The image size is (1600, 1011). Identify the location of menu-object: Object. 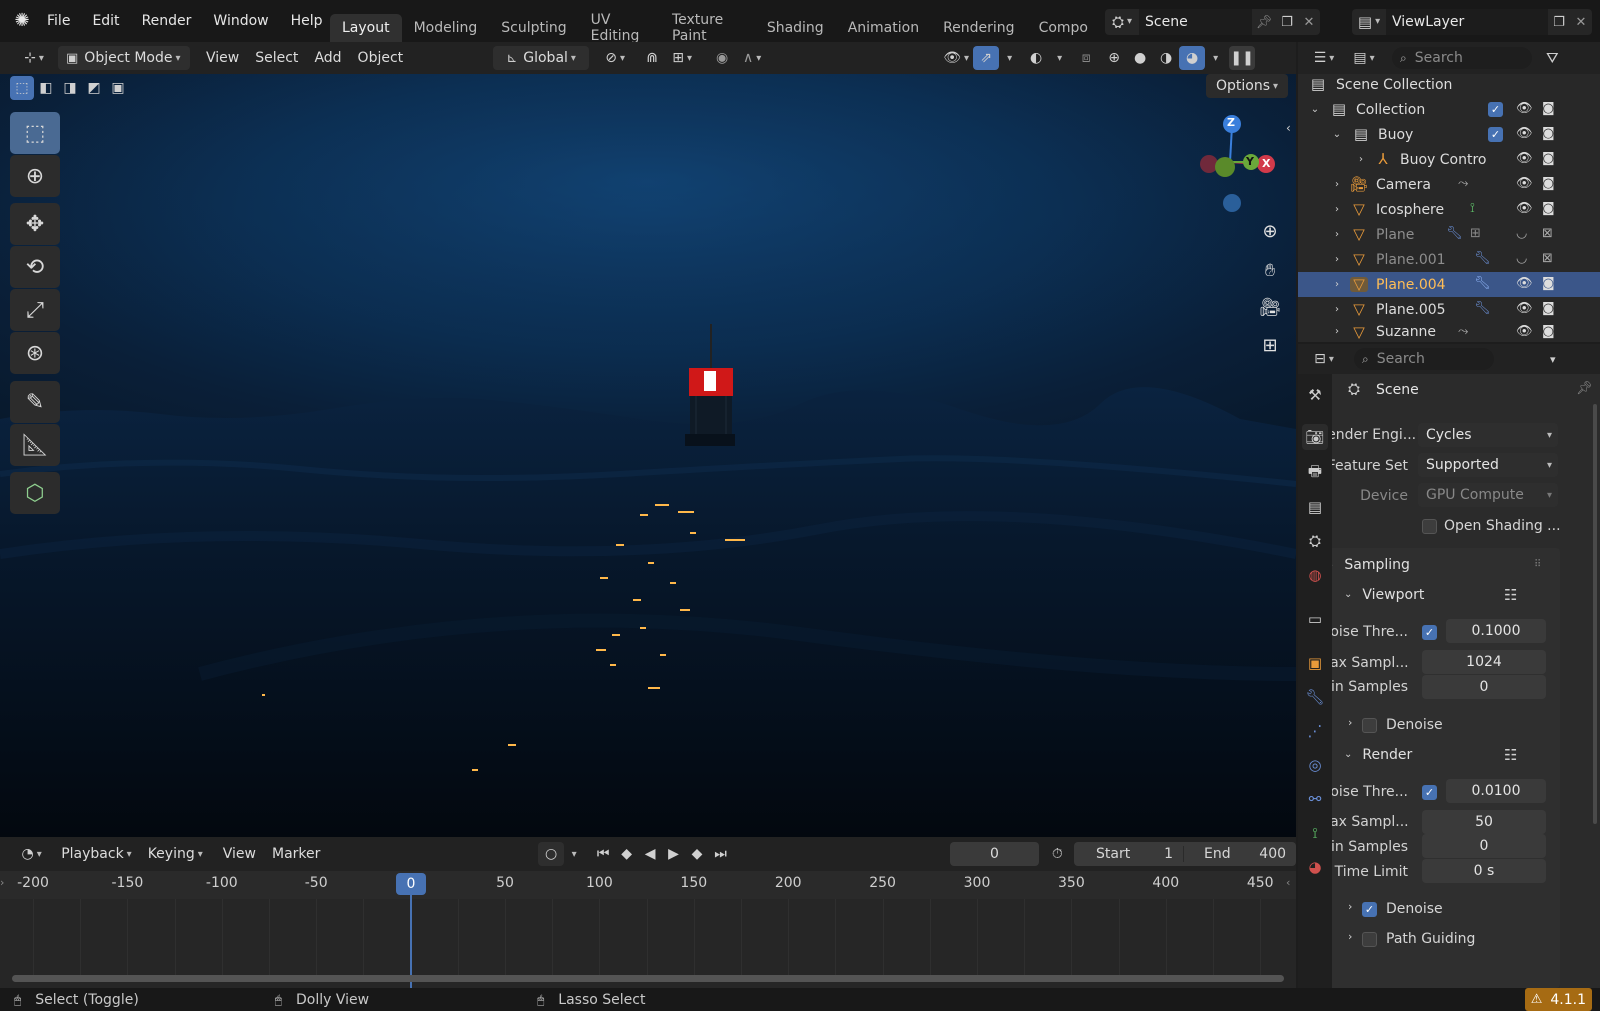
(381, 58).